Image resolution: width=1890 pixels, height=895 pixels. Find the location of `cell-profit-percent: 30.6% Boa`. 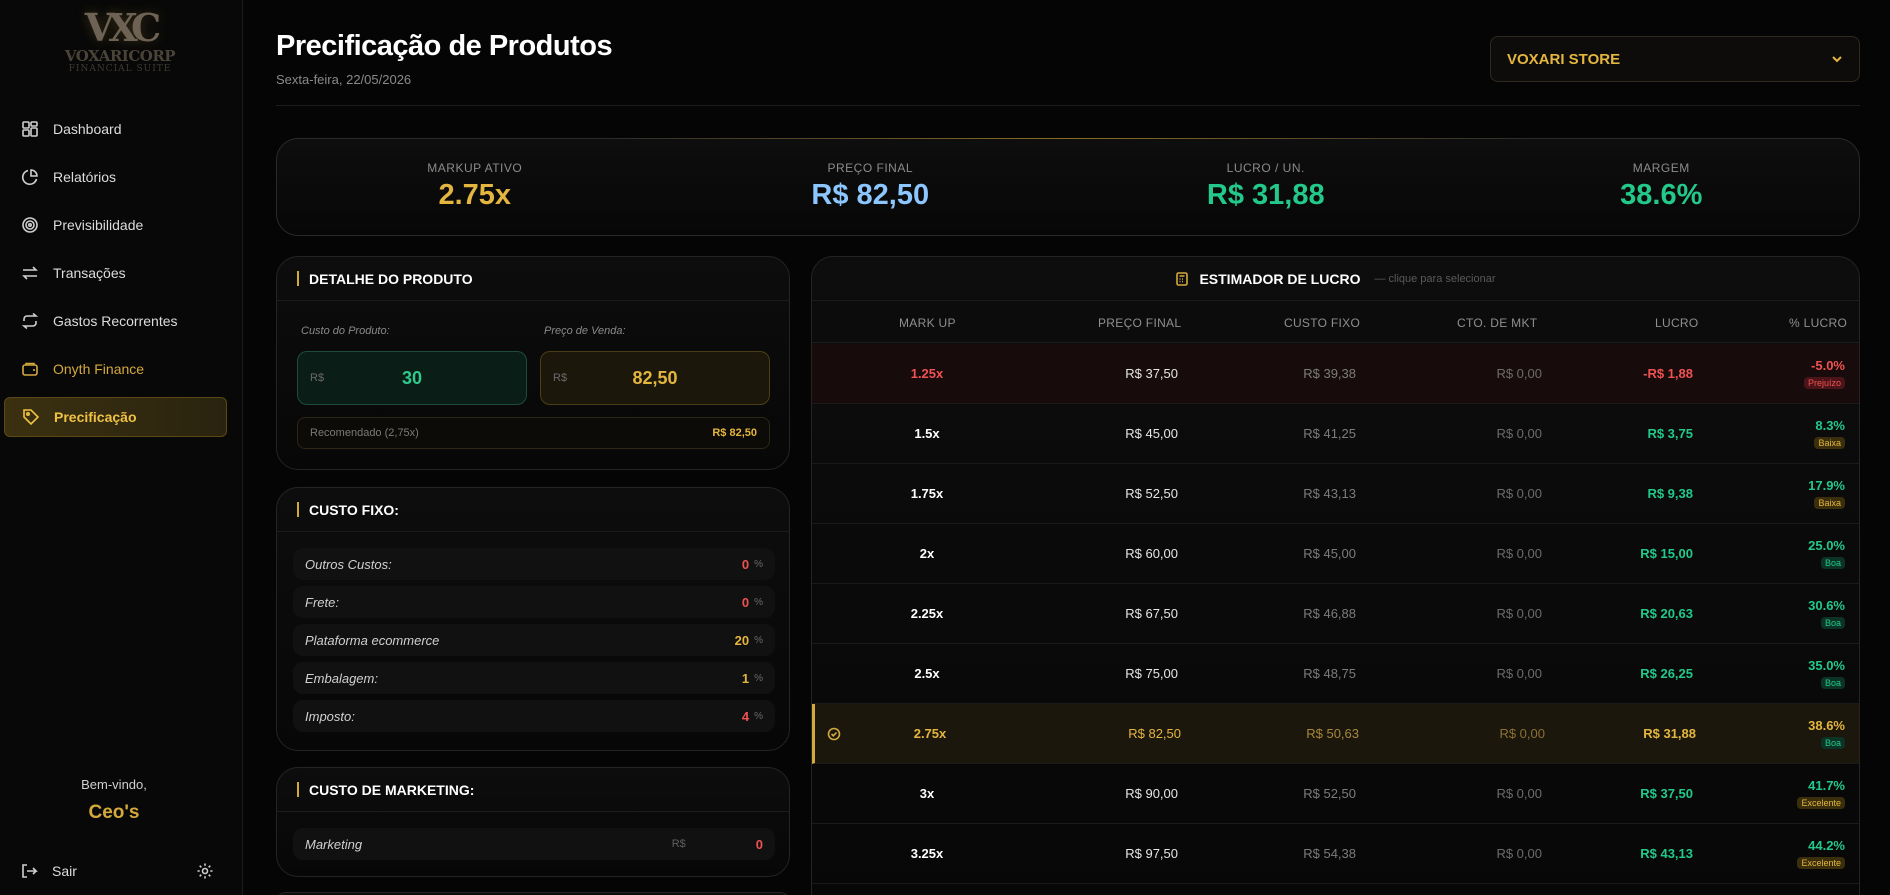

cell-profit-percent: 30.6% Boa is located at coordinates (1826, 614).